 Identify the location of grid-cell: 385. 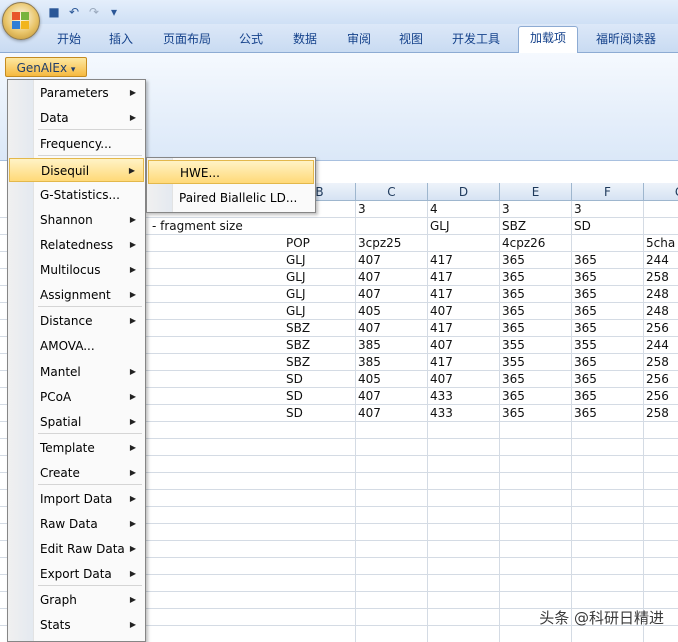
(392, 345).